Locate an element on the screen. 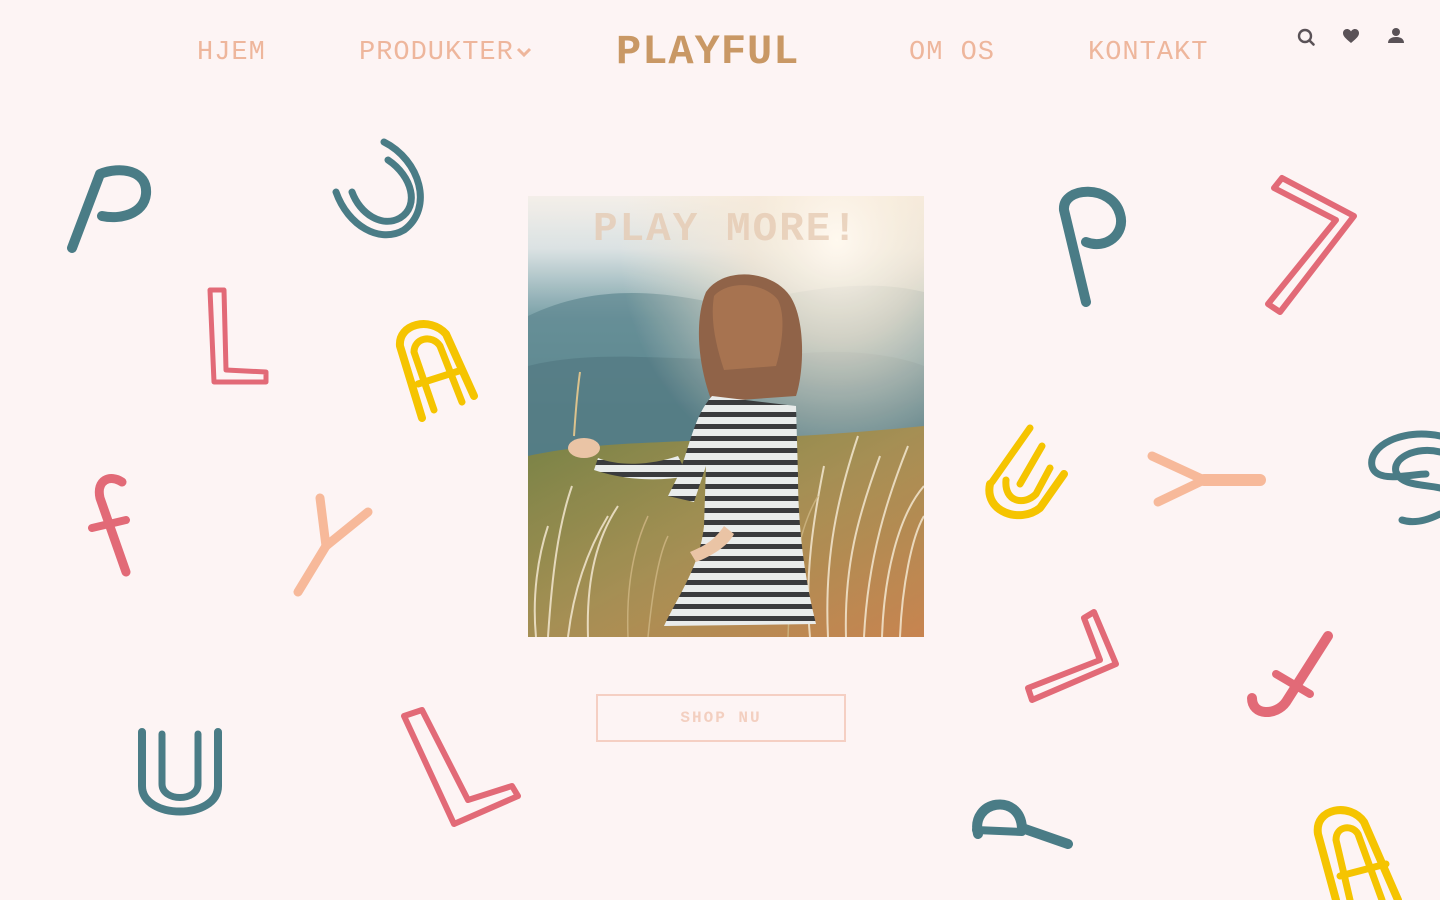  hero-photo: PLAY MORE! is located at coordinates (726, 416).